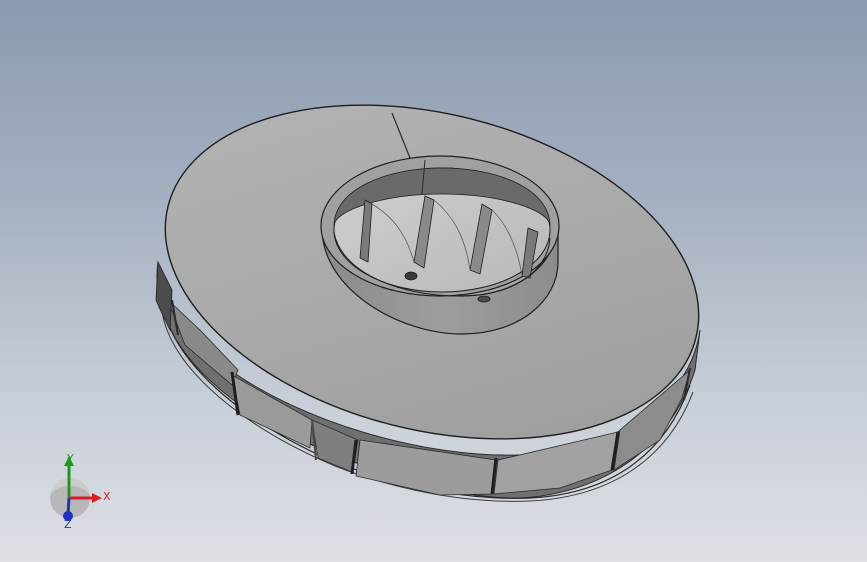 The width and height of the screenshot is (867, 562). What do you see at coordinates (97, 498) in the screenshot?
I see `x-axis-arrow-icon` at bounding box center [97, 498].